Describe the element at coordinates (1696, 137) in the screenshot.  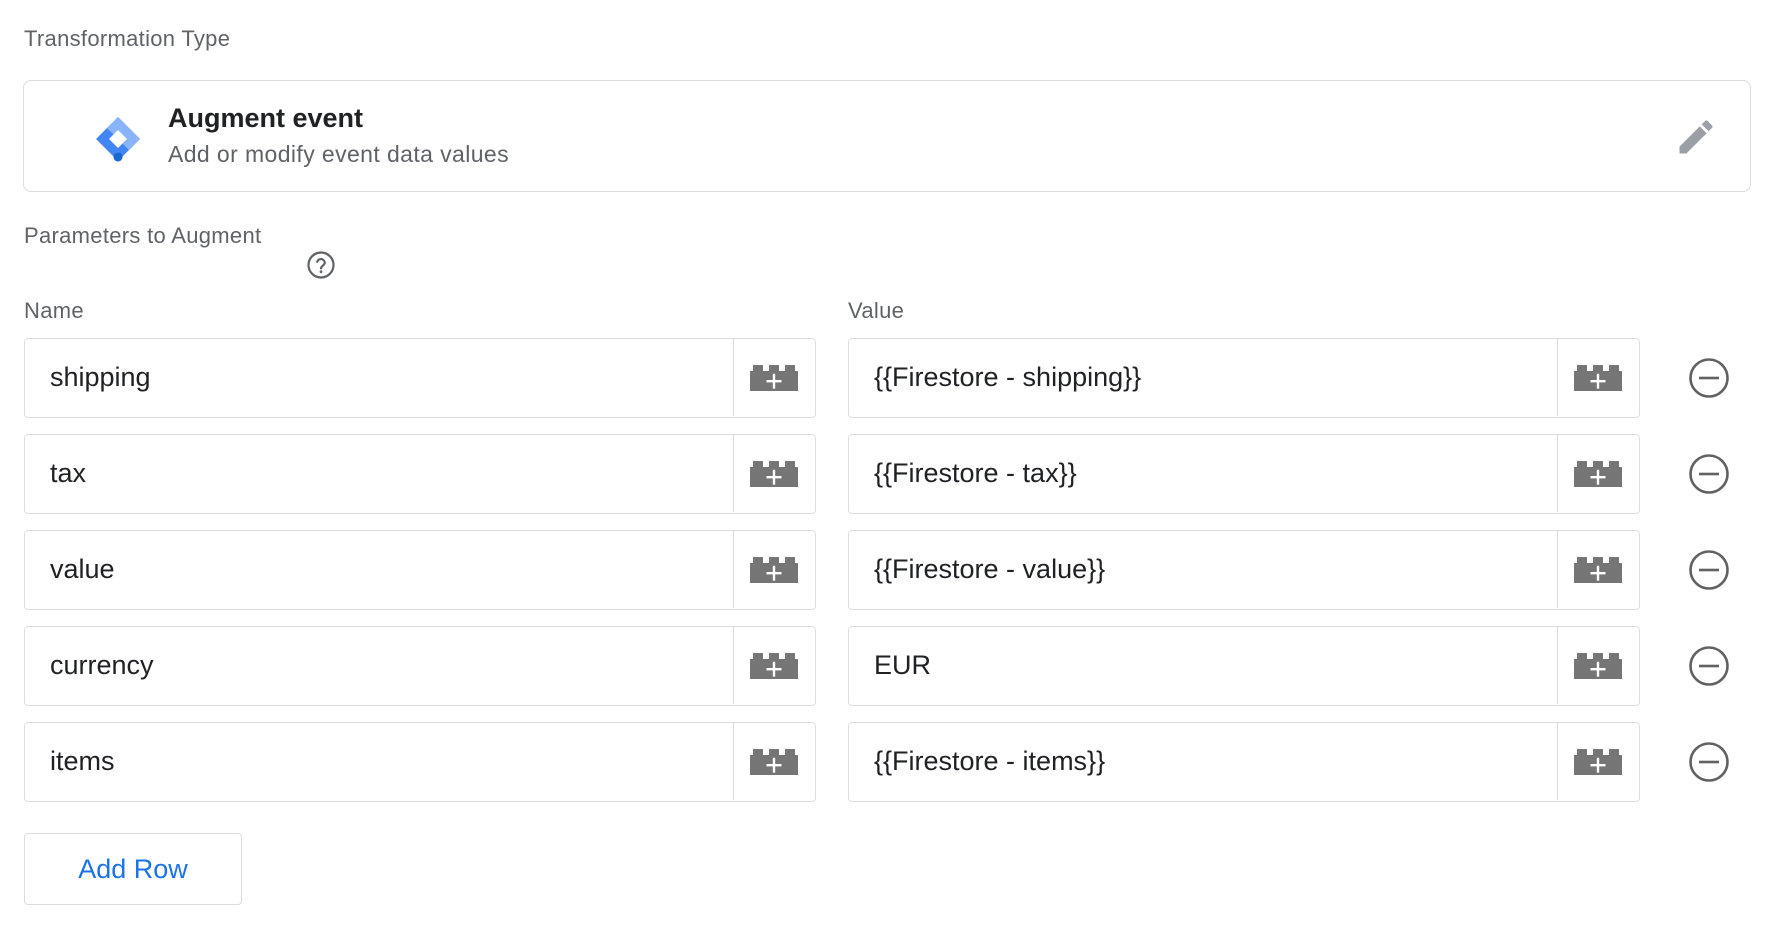
I see `pencil-icon` at that location.